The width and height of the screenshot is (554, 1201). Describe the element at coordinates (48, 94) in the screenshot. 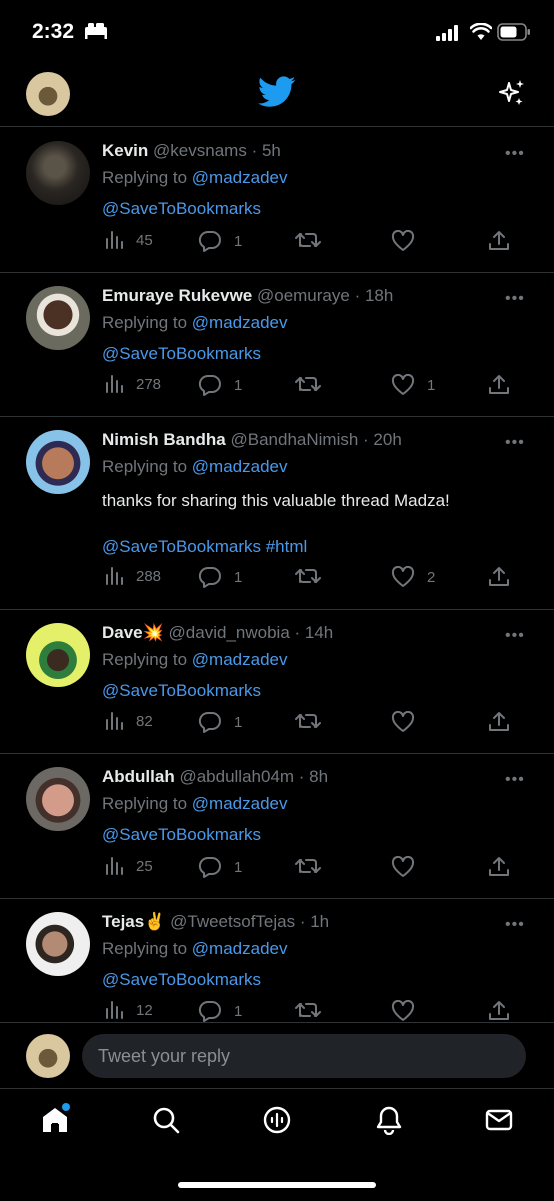

I see `profile-avatar` at that location.